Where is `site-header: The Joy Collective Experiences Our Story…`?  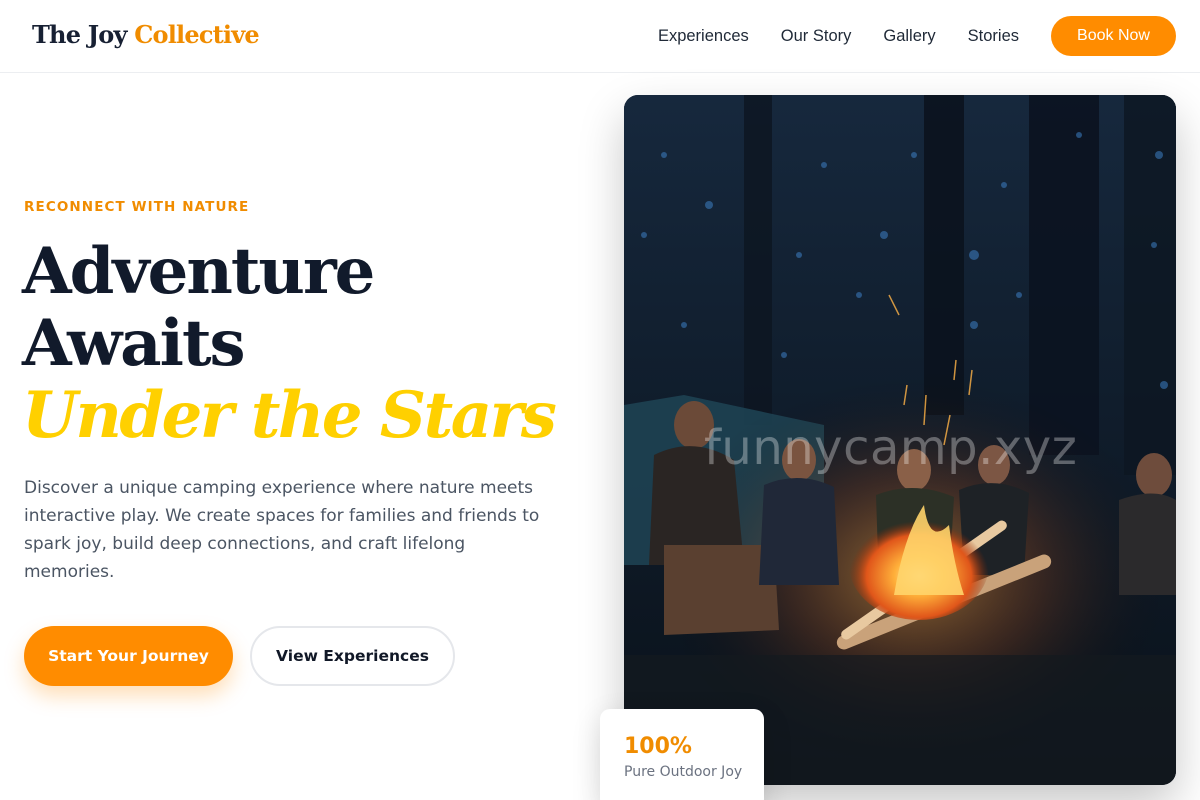
site-header: The Joy Collective Experiences Our Story… is located at coordinates (600, 36).